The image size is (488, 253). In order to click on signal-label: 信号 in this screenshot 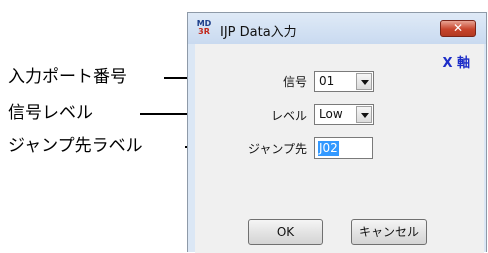, I will do `click(294, 82)`.